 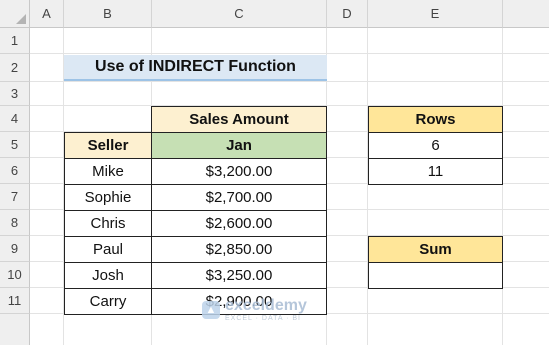 What do you see at coordinates (239, 223) in the screenshot?
I see `amount-cell: $2,600.00` at bounding box center [239, 223].